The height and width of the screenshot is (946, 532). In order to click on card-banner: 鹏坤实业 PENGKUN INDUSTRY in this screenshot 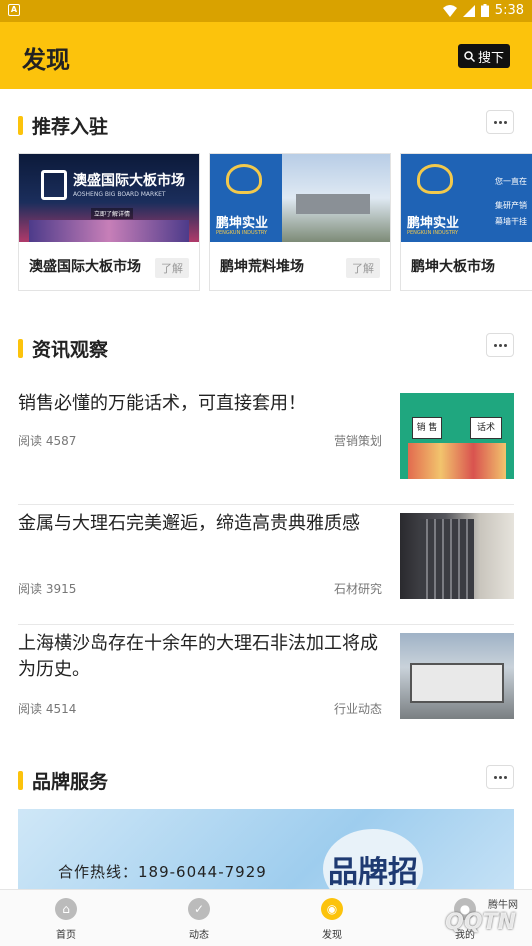, I will do `click(300, 198)`.